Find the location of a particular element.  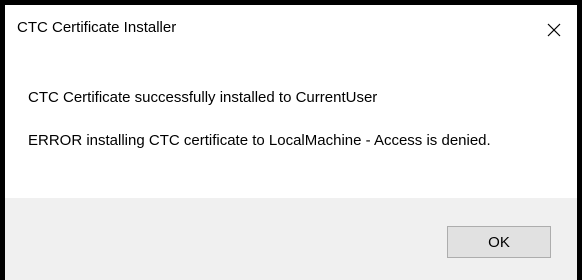

close-icon is located at coordinates (554, 30).